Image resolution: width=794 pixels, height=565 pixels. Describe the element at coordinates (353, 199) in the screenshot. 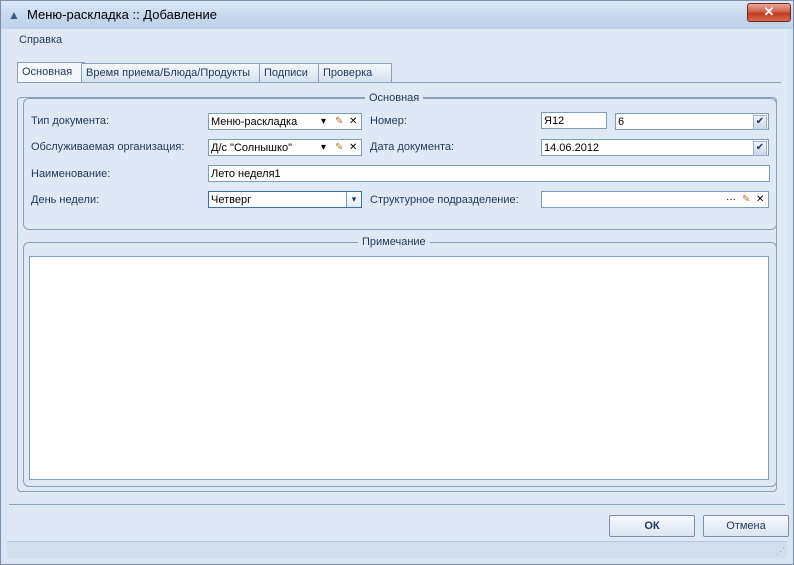

I see `chevron-down-icon: ▾` at that location.